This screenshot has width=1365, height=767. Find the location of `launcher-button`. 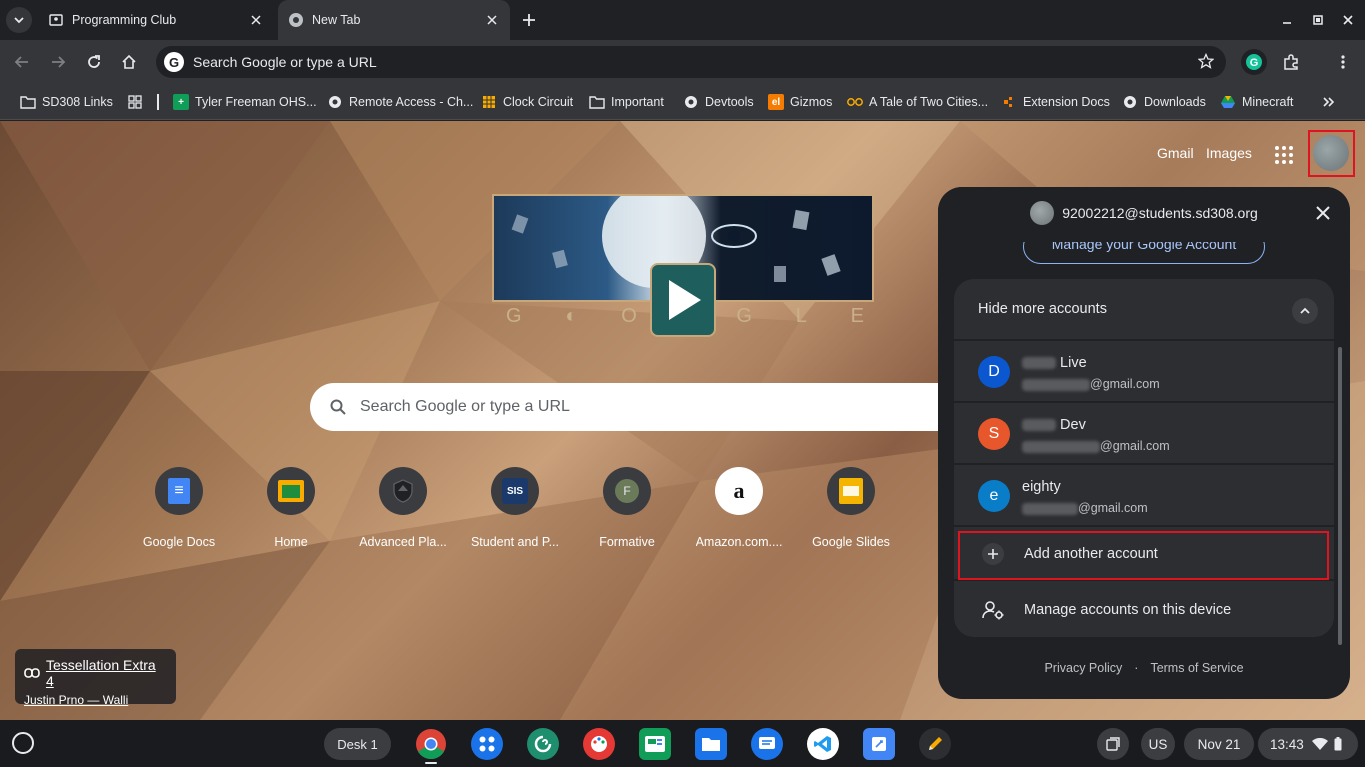

launcher-button is located at coordinates (23, 743).